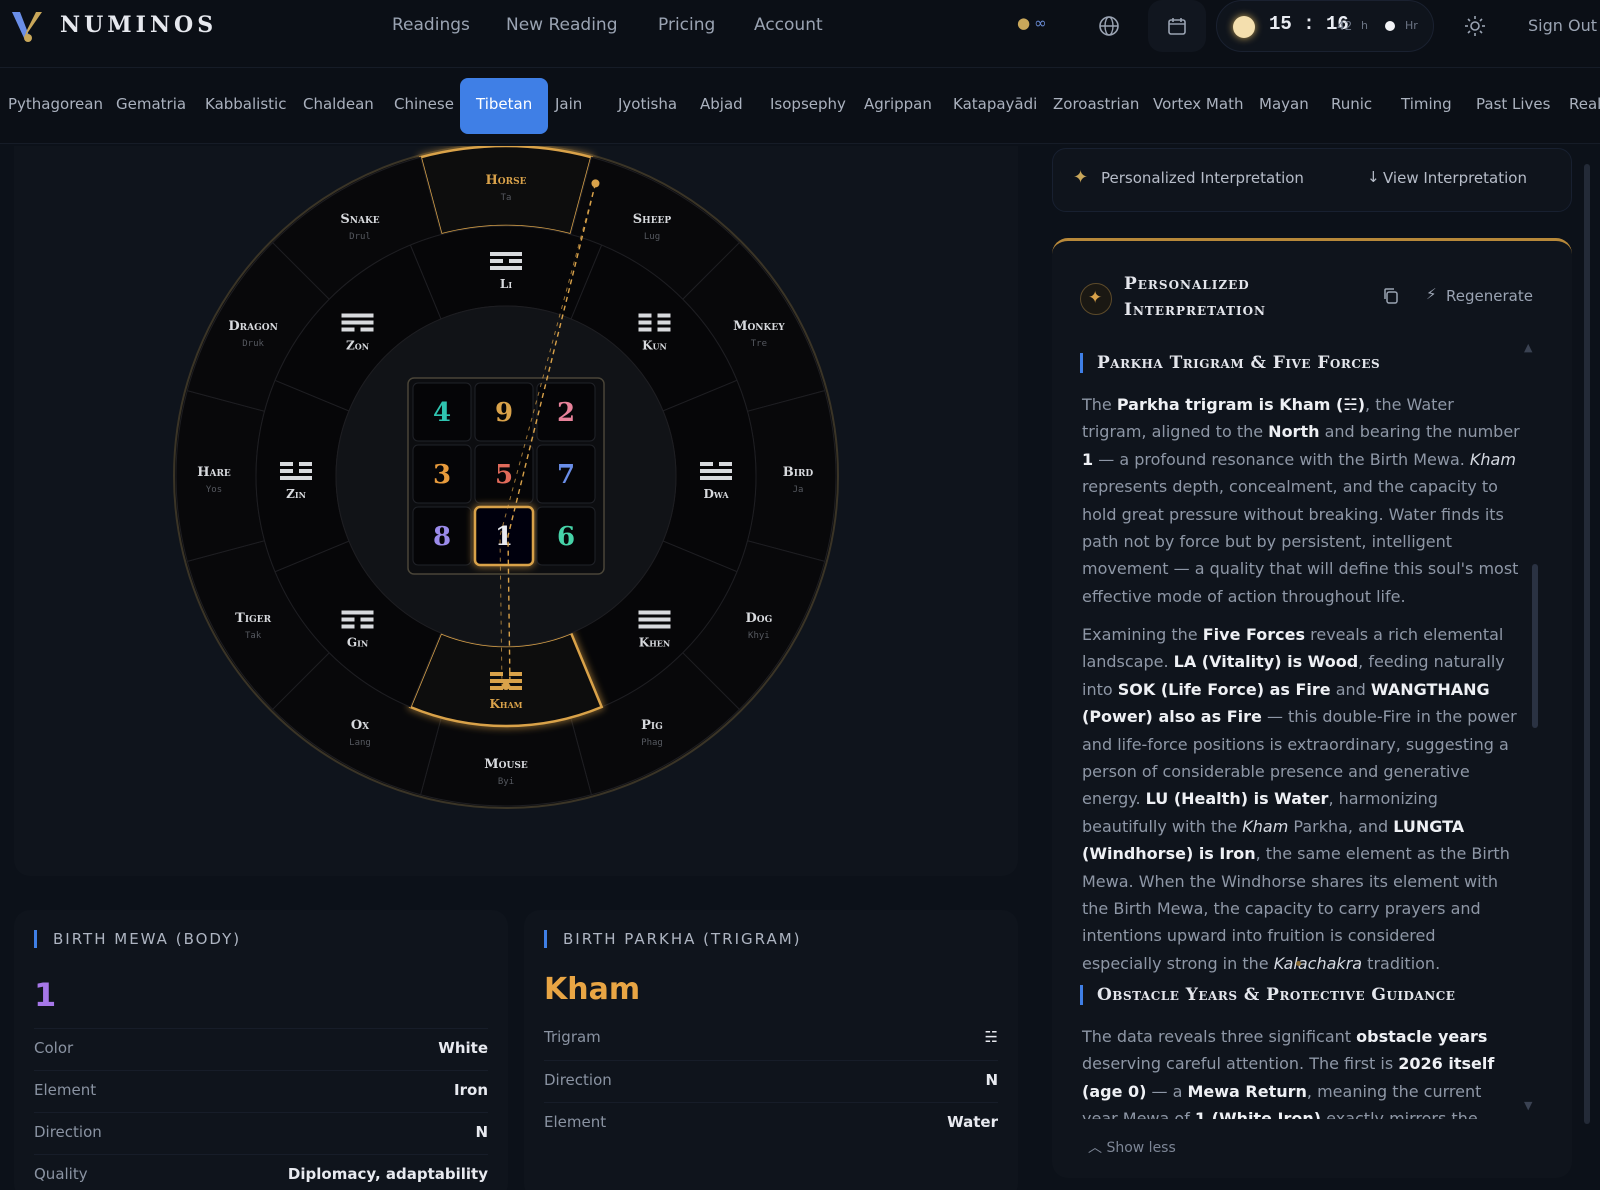 This screenshot has height=1190, width=1600. Describe the element at coordinates (68, 1132) in the screenshot. I see `row-key: Direction` at that location.